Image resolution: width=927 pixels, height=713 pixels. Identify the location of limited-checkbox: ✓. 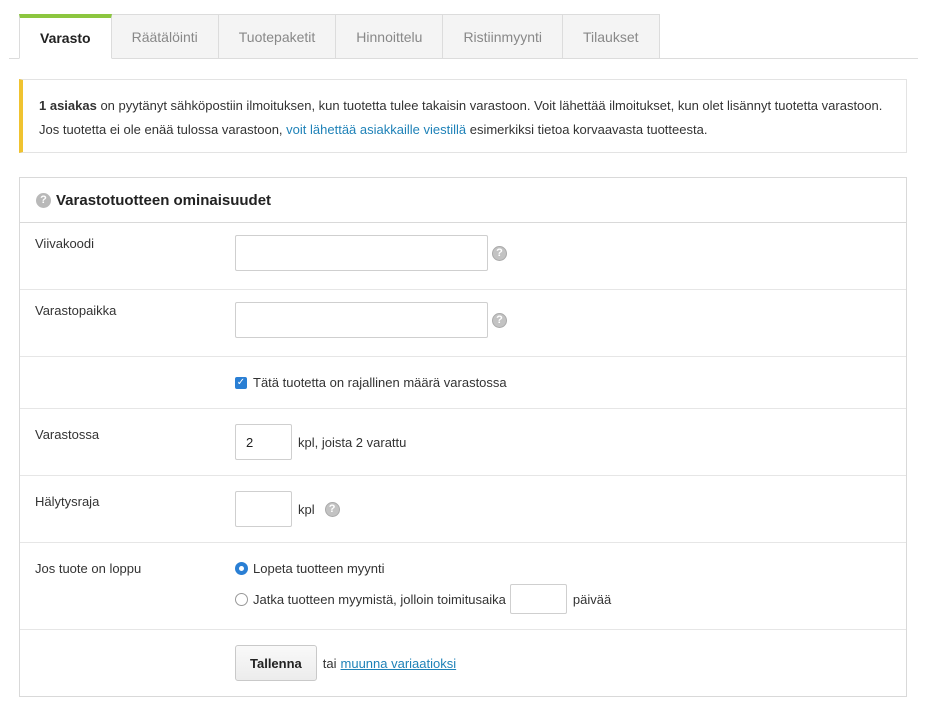
(241, 382).